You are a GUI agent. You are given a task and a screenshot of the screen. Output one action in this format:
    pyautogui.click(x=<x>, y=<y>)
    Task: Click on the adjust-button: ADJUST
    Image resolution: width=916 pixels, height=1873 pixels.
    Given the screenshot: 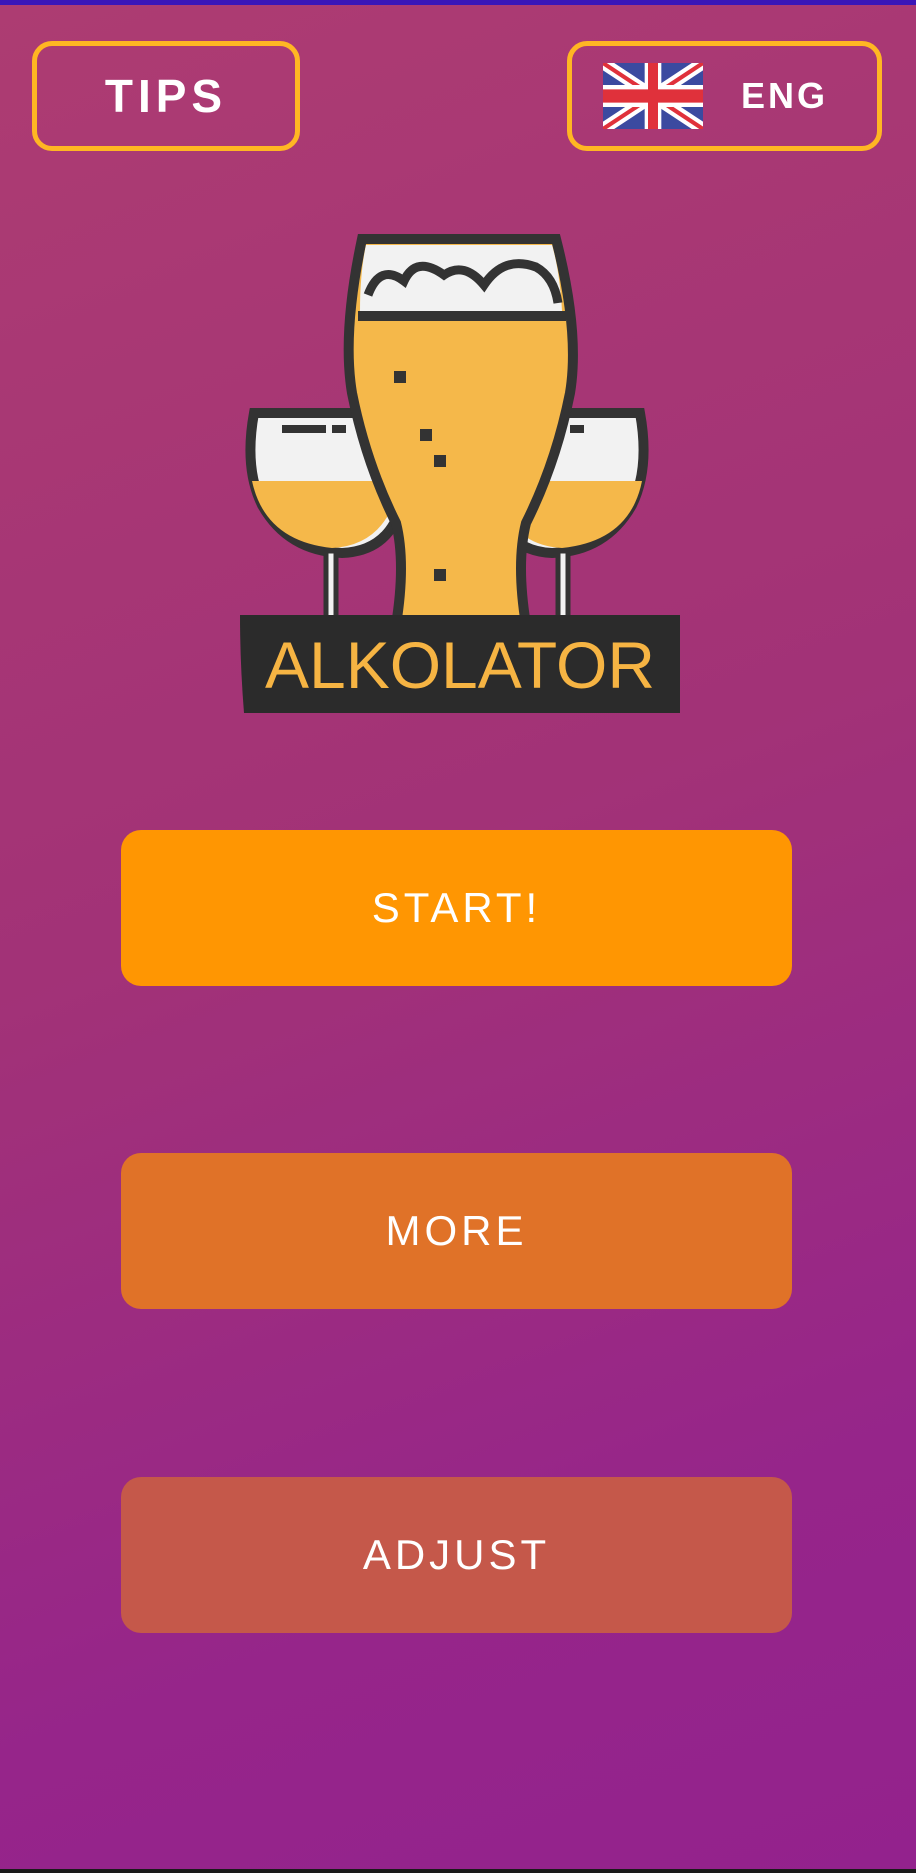 What is the action you would take?
    pyautogui.click(x=456, y=1555)
    